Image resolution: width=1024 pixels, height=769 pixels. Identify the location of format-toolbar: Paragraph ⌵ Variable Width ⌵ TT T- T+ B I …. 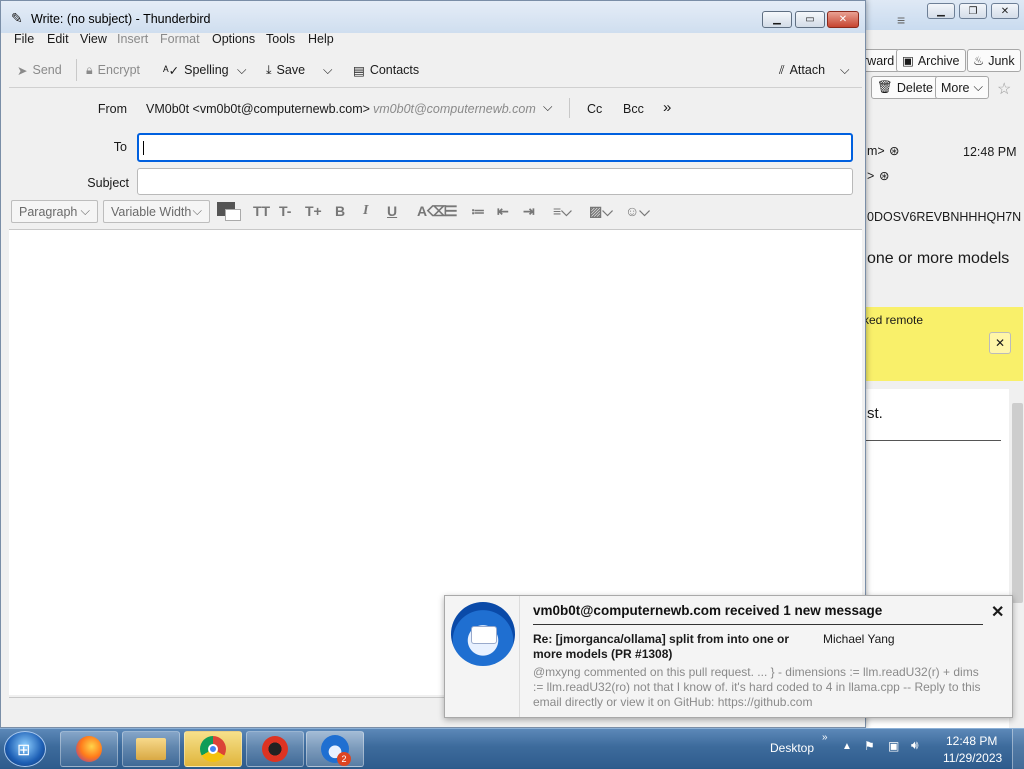
(435, 212).